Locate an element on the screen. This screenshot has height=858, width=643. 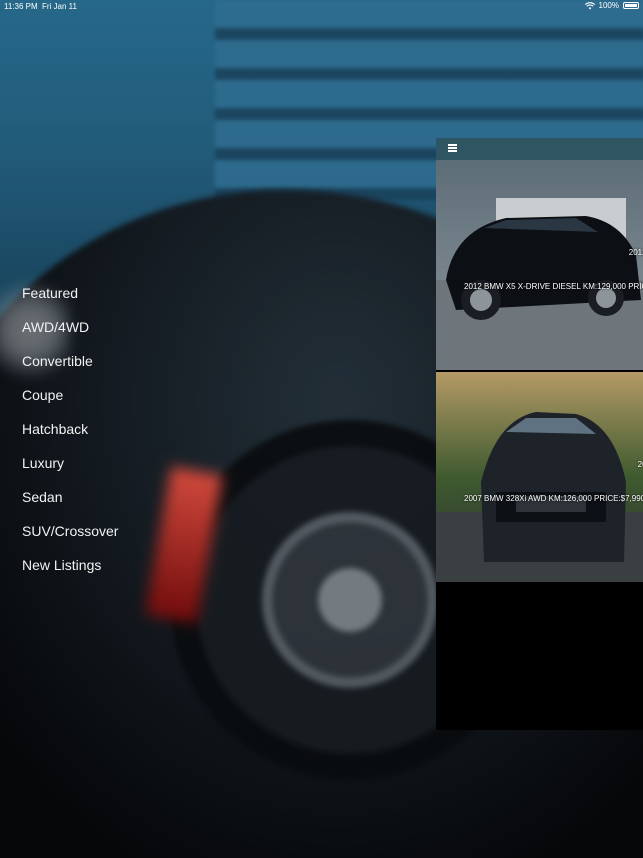
status-time: 11:36 PM is located at coordinates (21, 6).